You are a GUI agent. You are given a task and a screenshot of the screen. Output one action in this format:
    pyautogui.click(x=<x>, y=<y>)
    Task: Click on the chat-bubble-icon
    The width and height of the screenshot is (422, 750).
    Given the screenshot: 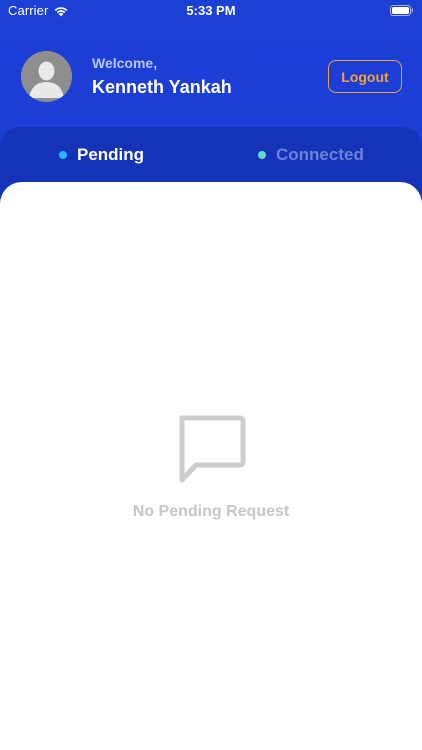 What is the action you would take?
    pyautogui.click(x=212, y=449)
    